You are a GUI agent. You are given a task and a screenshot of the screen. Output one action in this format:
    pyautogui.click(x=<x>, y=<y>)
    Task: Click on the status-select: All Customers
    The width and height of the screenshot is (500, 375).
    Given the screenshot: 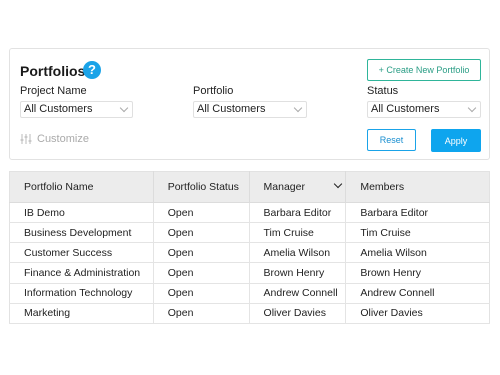 What is the action you would take?
    pyautogui.click(x=424, y=109)
    